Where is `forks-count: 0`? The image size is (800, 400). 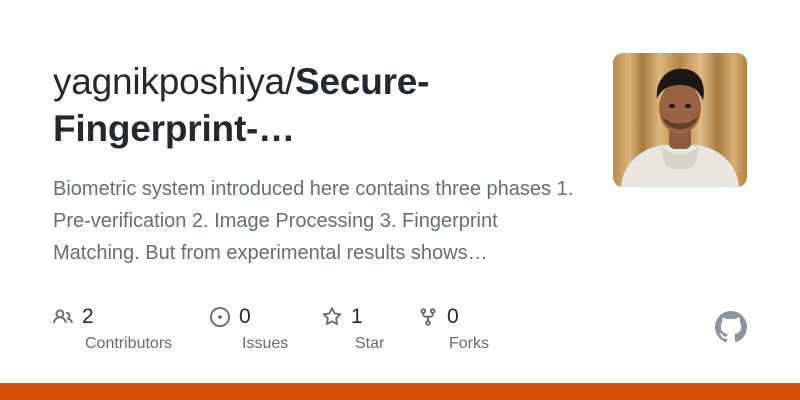 forks-count: 0 is located at coordinates (453, 316).